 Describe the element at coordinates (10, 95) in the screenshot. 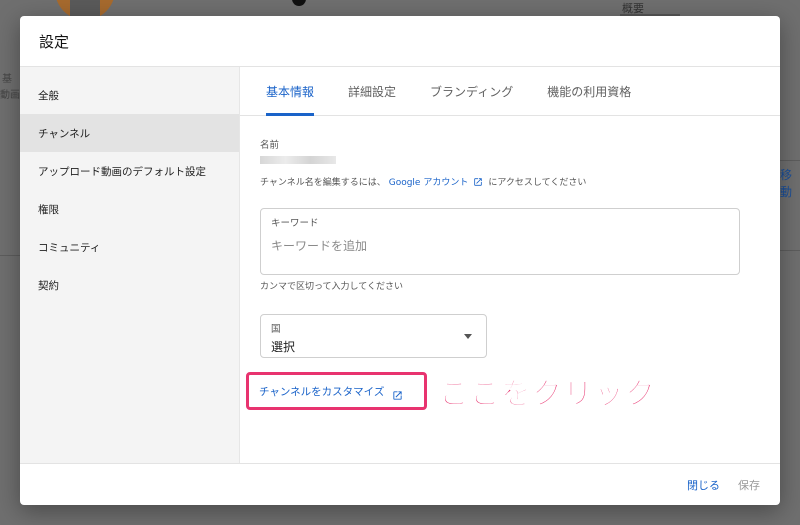

I see `background-left-text-2: 動画` at that location.